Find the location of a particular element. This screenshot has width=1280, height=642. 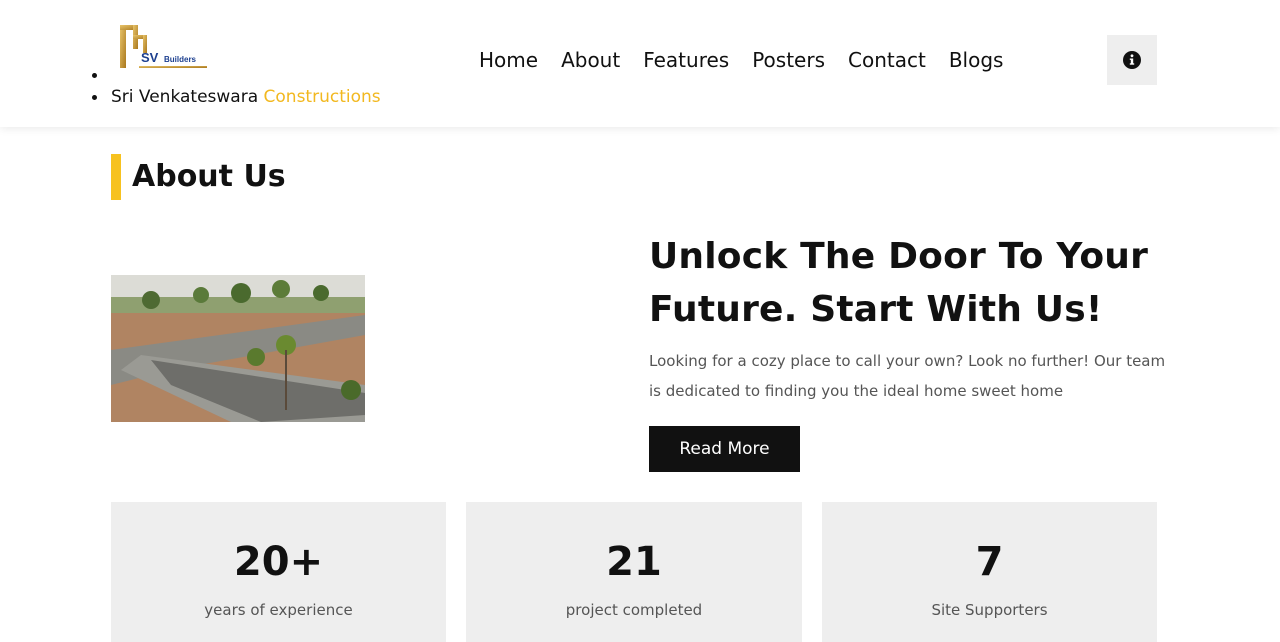

svg-text: SV is located at coordinates (150, 57).